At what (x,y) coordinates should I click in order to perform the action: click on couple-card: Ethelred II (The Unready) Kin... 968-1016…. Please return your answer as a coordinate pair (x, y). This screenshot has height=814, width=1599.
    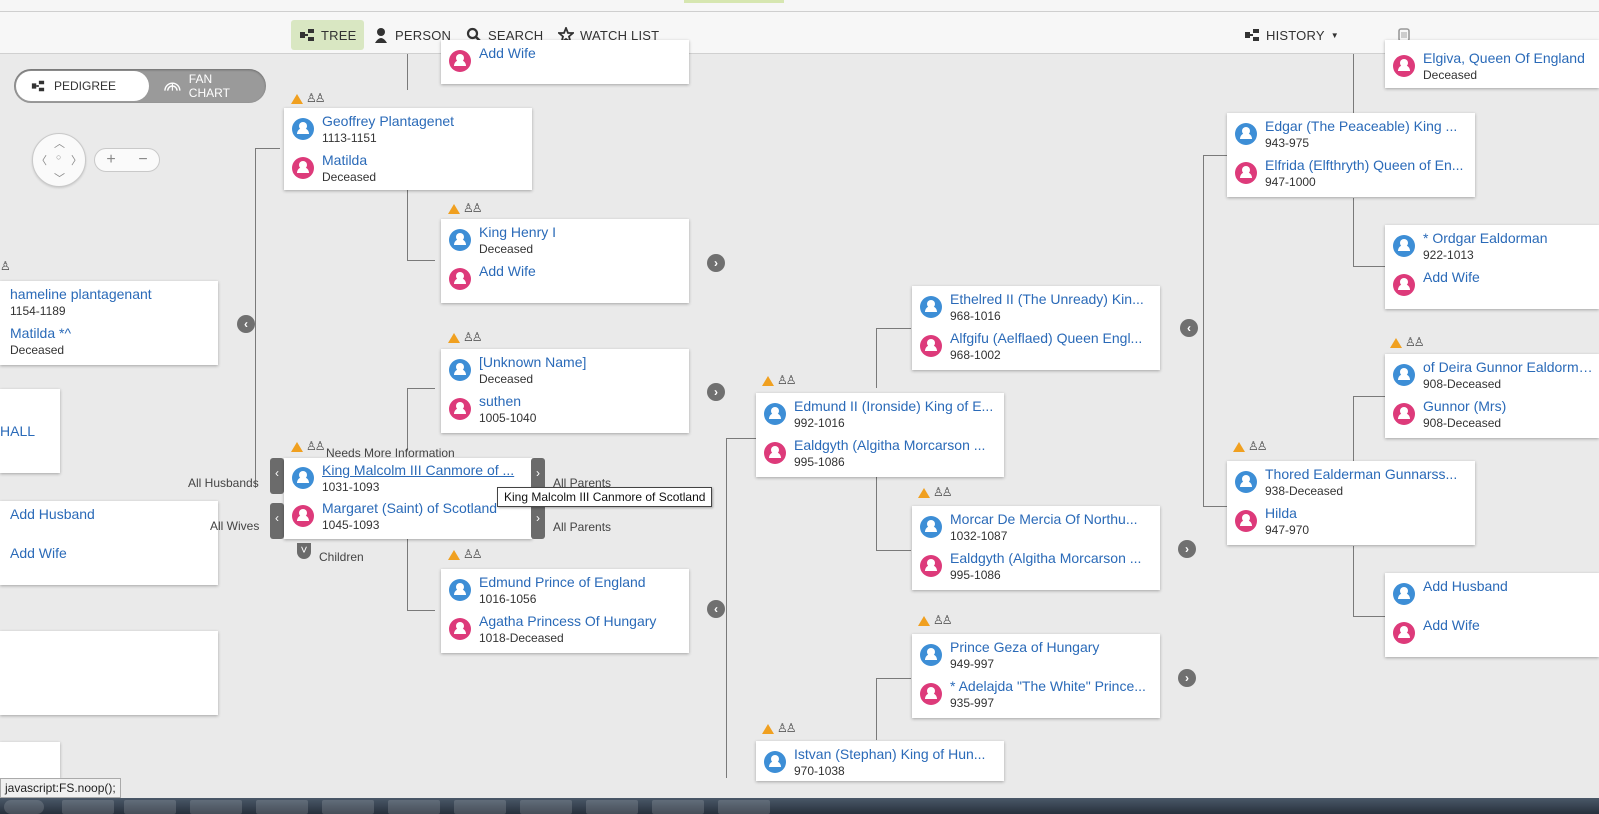
    Looking at the image, I should click on (1036, 328).